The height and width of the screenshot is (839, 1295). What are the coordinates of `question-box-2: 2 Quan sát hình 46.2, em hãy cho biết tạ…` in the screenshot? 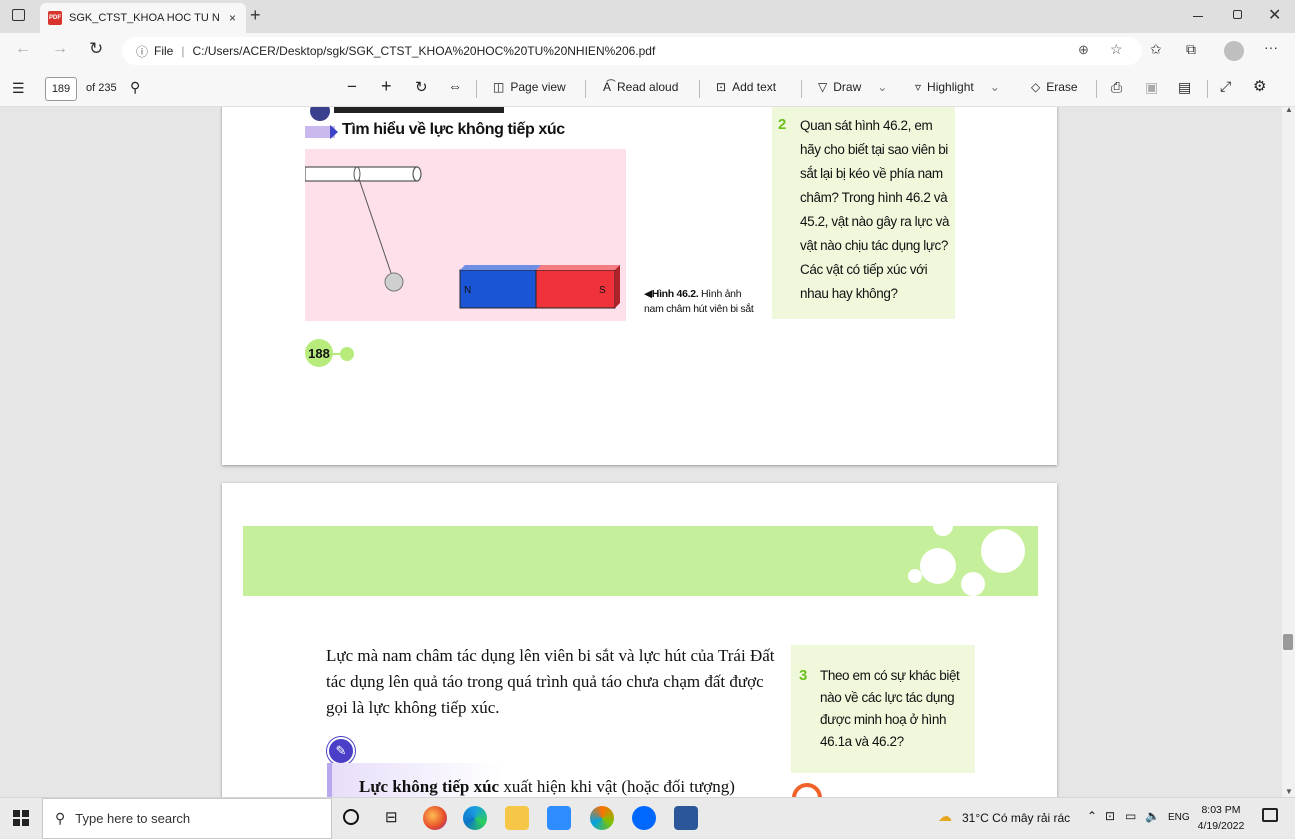 It's located at (863, 213).